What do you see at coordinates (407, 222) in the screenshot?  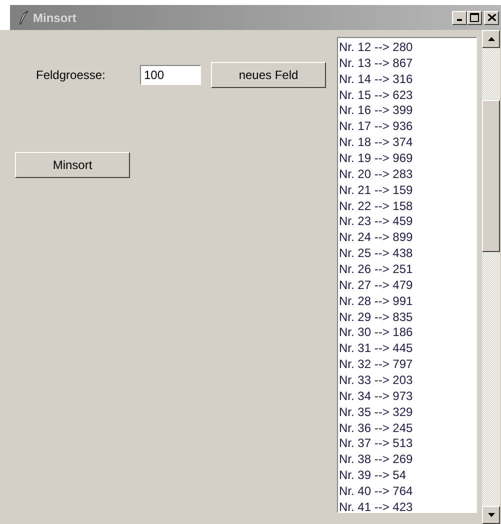 I see `list-item: Nr. 23 --> 459` at bounding box center [407, 222].